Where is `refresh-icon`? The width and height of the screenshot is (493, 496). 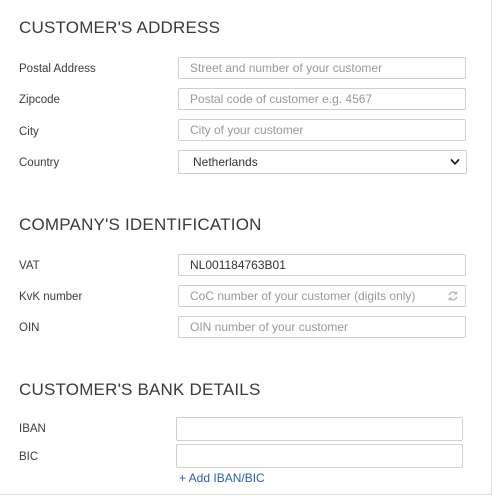
refresh-icon is located at coordinates (453, 296).